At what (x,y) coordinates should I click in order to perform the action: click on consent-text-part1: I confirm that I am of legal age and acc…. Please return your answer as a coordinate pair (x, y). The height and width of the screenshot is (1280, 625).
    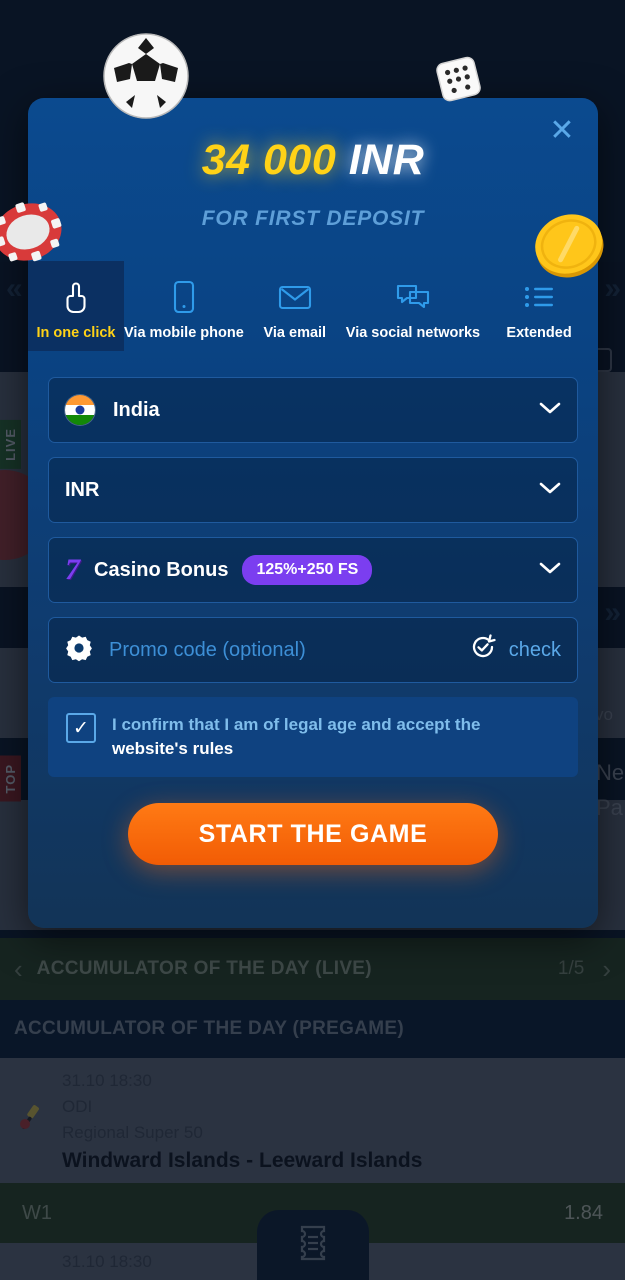
    Looking at the image, I should click on (296, 724).